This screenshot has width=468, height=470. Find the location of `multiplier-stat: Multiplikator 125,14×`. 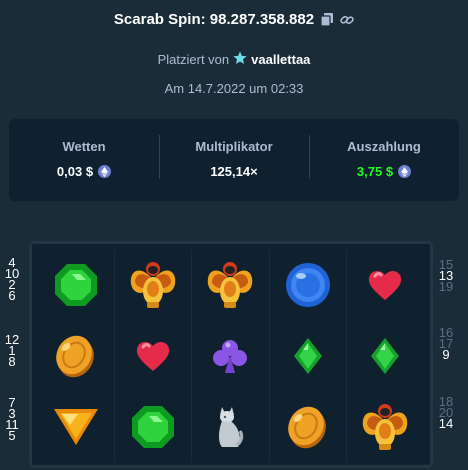

multiplier-stat: Multiplikator 125,14× is located at coordinates (234, 158).